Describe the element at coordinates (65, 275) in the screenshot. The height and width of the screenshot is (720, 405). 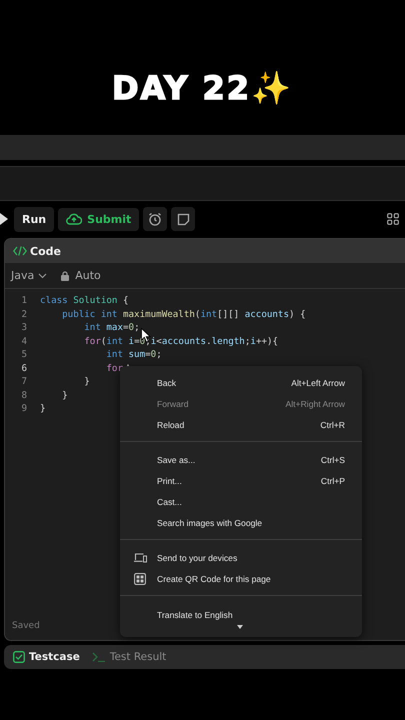
I see `lock-icon` at that location.